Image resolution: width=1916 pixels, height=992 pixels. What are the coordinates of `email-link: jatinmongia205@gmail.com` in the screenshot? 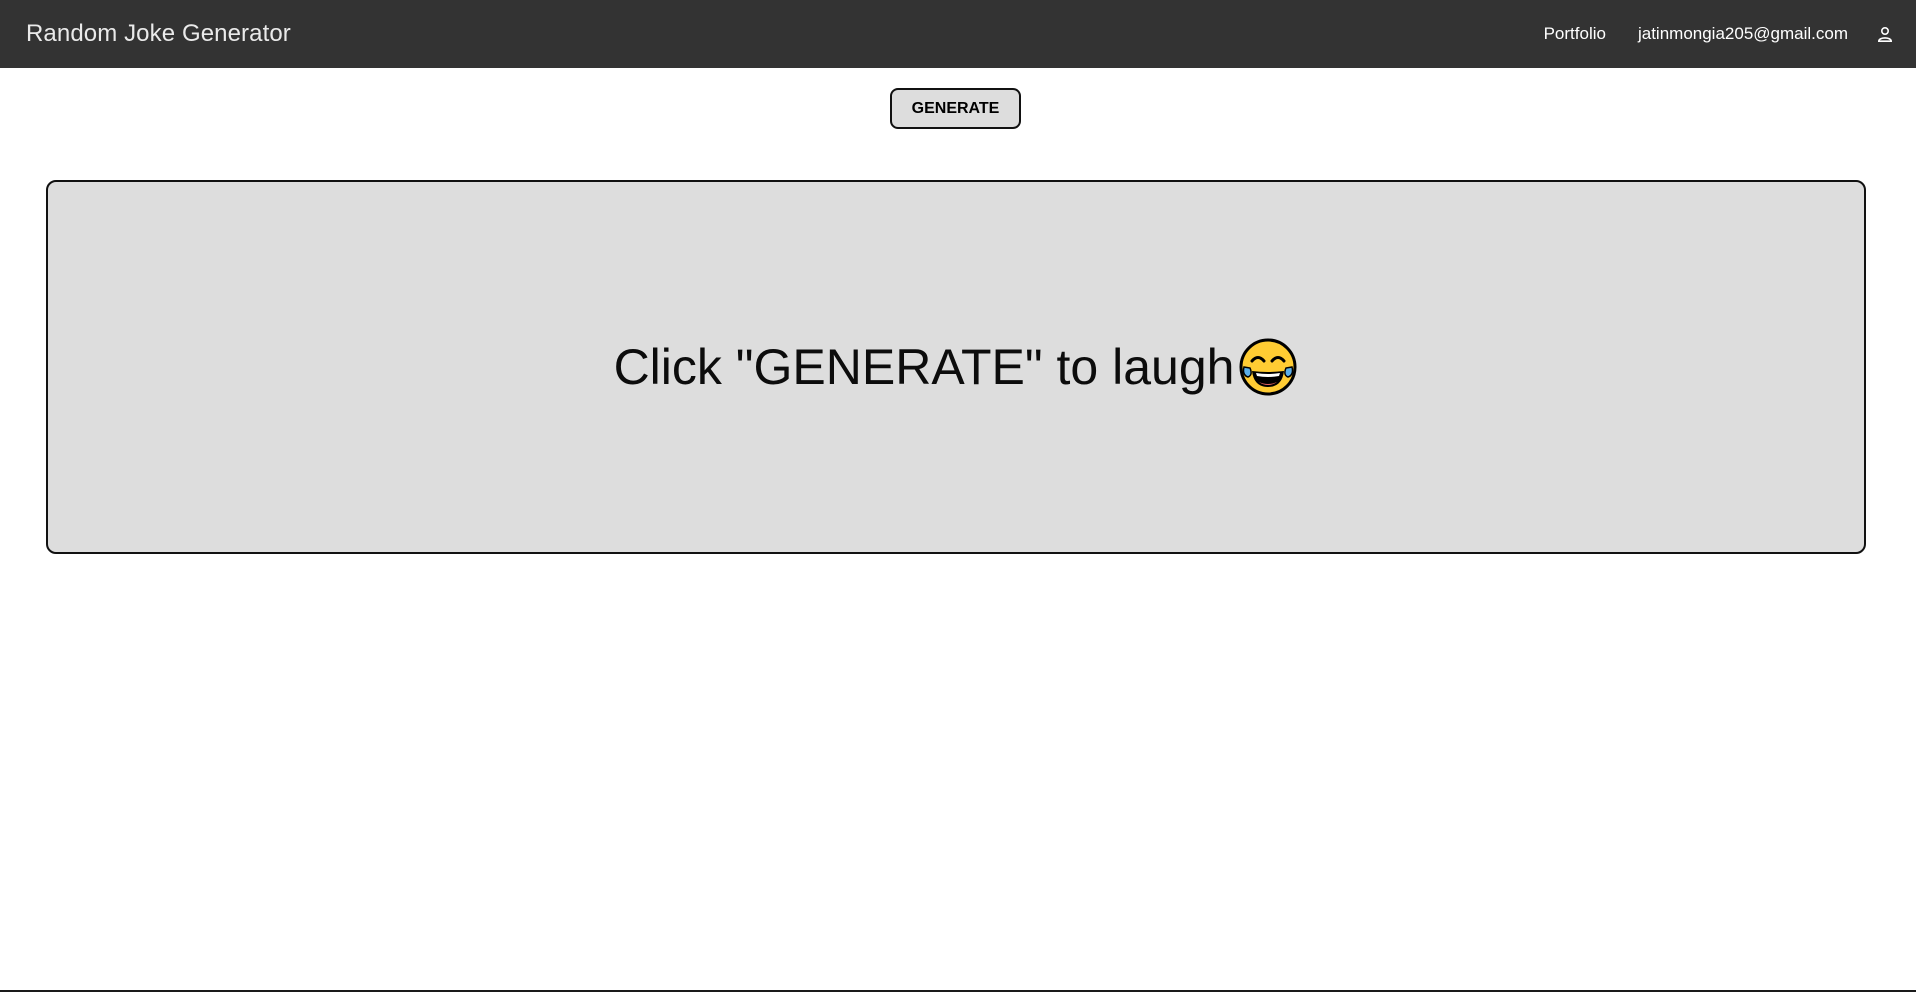 It's located at (1743, 34).